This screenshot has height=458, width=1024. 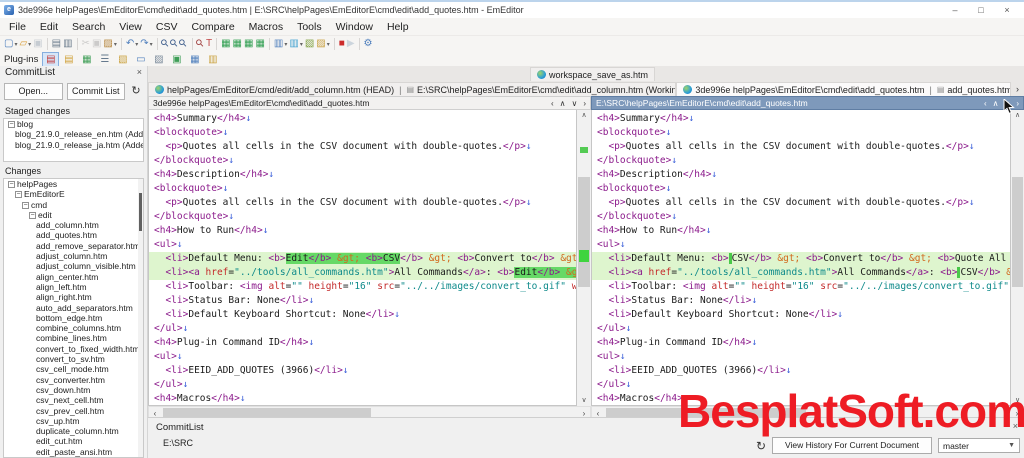 I want to click on compare-rescan-icon: ▧, so click(x=309, y=44).